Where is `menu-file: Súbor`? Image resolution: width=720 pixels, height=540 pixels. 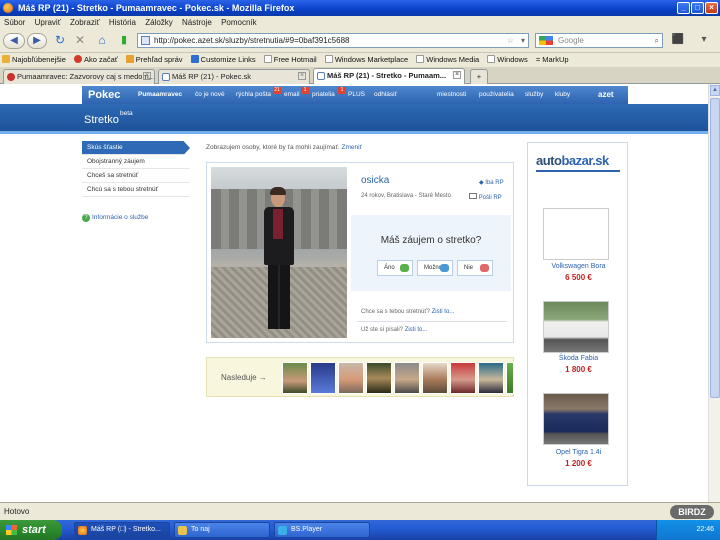 menu-file: Súbor is located at coordinates (14, 22).